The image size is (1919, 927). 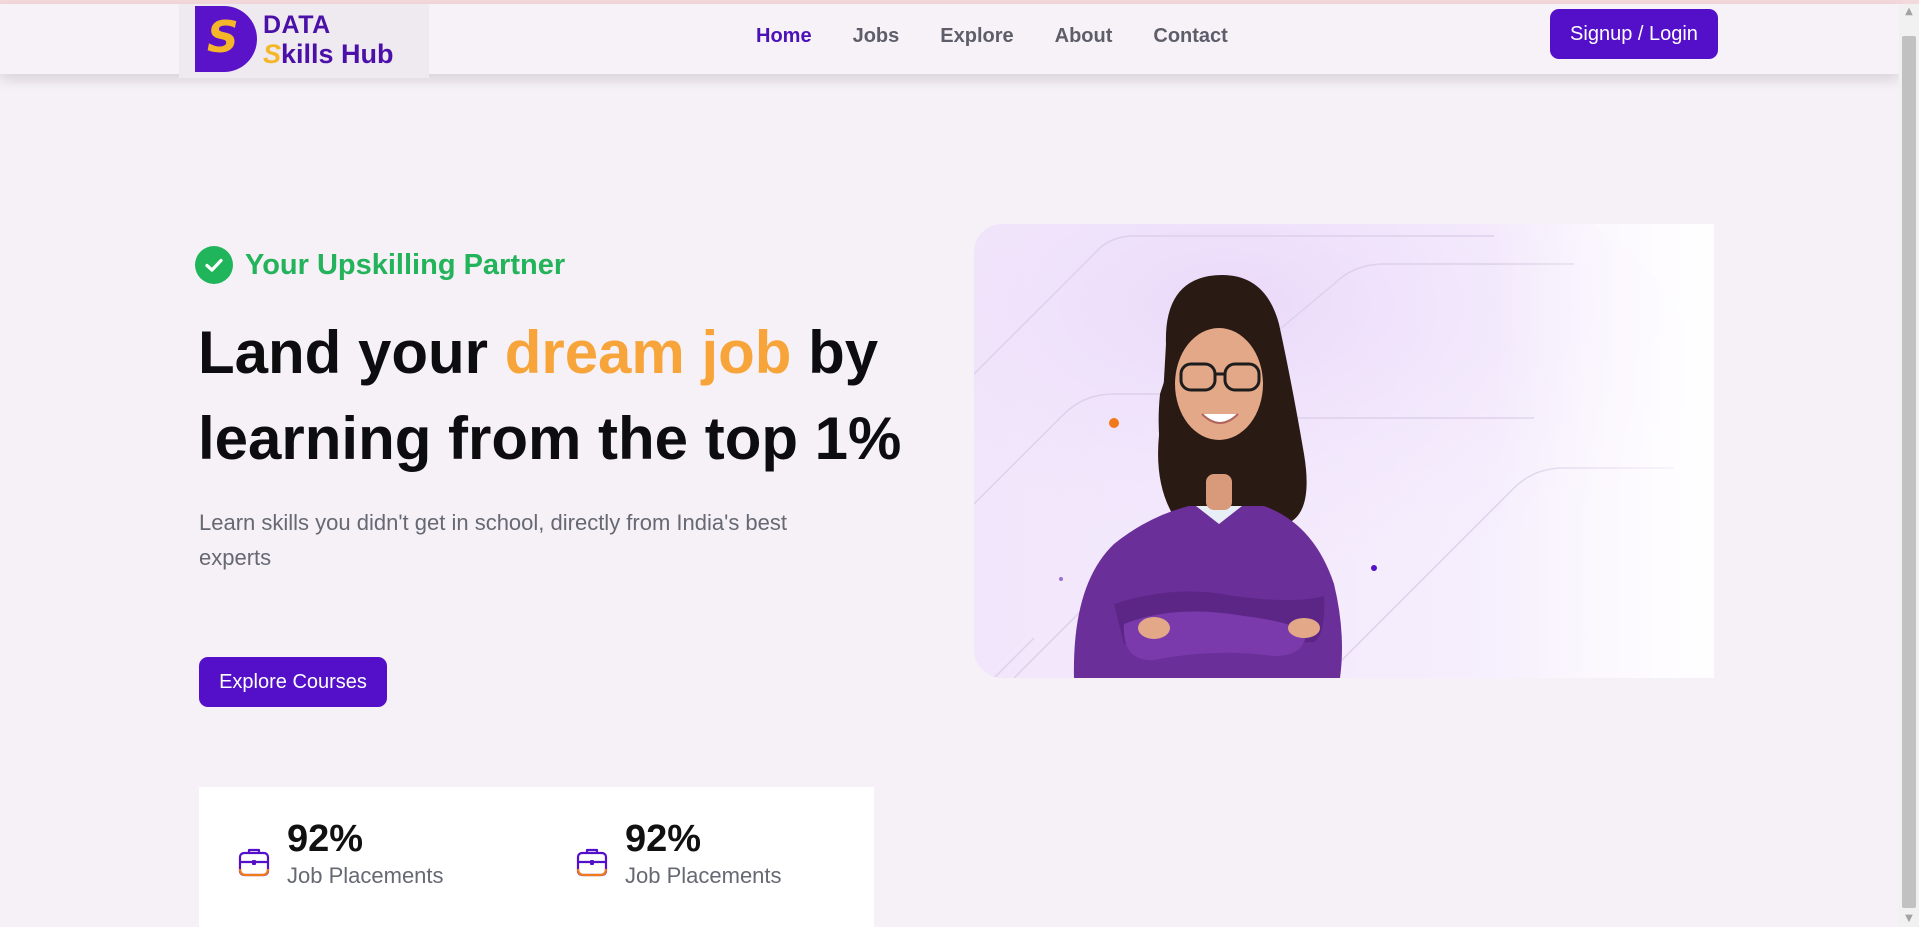 I want to click on nav-explore: Explore, so click(x=976, y=36).